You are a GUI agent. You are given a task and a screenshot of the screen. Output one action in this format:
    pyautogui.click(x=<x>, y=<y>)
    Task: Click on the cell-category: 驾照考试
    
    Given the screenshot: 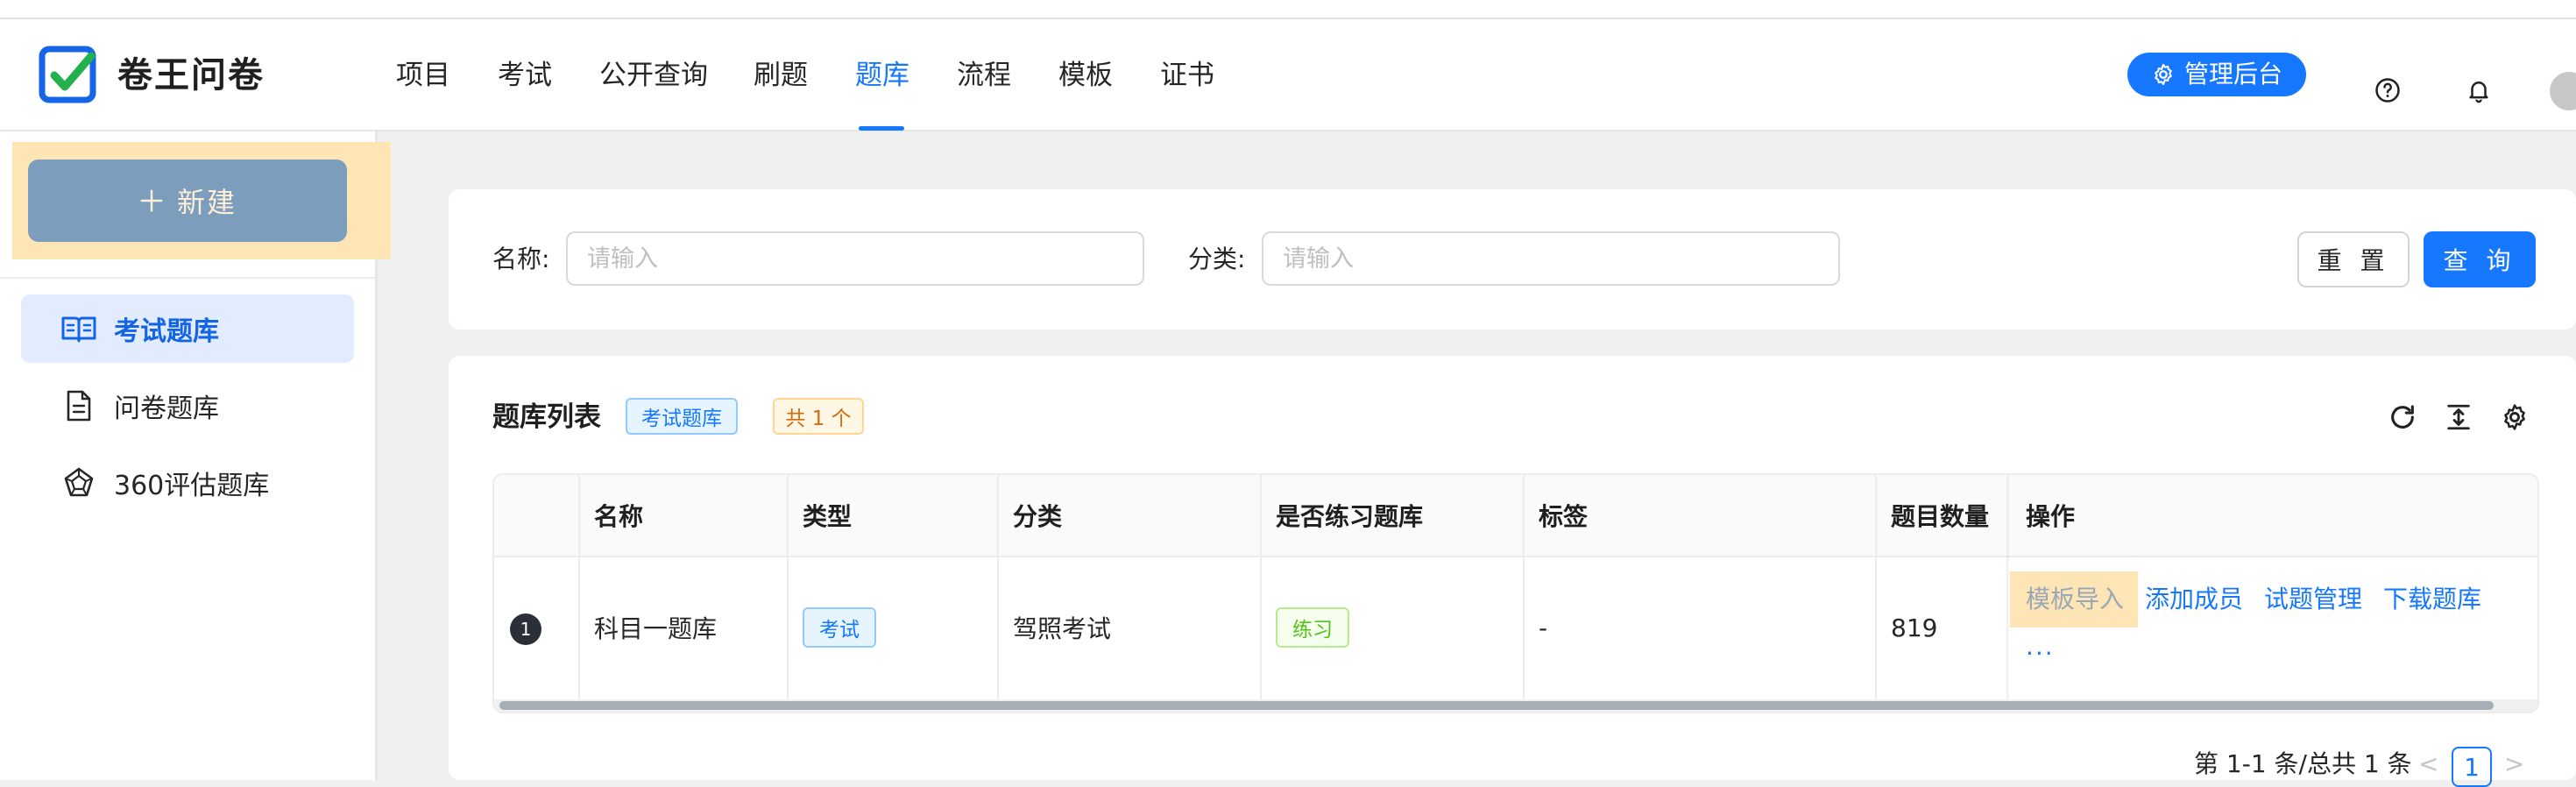 What is the action you would take?
    pyautogui.click(x=1062, y=628)
    